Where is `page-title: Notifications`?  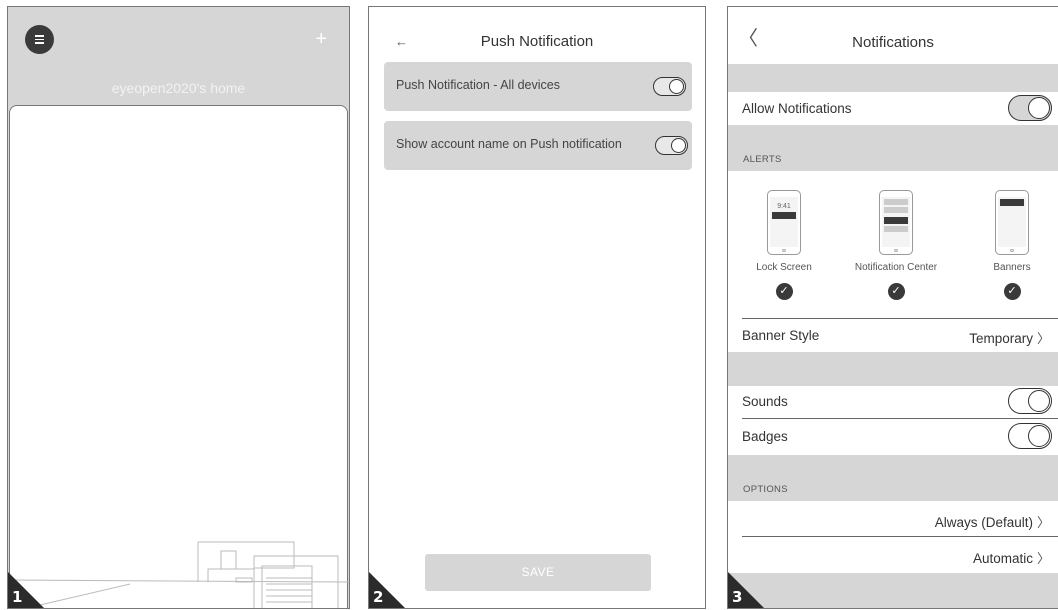 page-title: Notifications is located at coordinates (893, 42).